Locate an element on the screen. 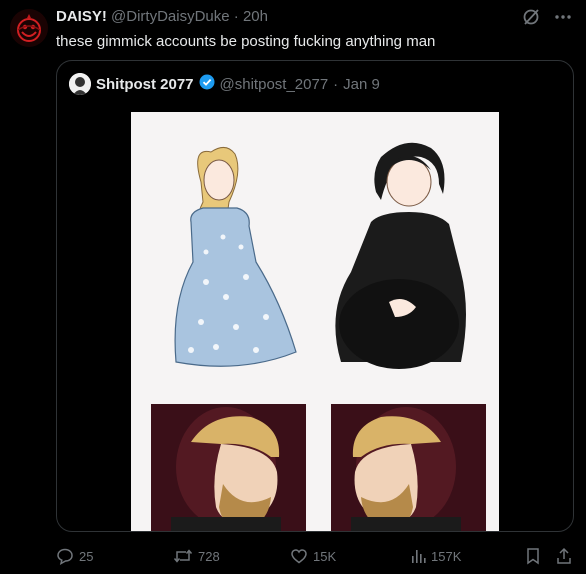  quoted-tweet-header: Shitpost 2077 @shitpost_2077 · Jan 9 is located at coordinates (224, 84).